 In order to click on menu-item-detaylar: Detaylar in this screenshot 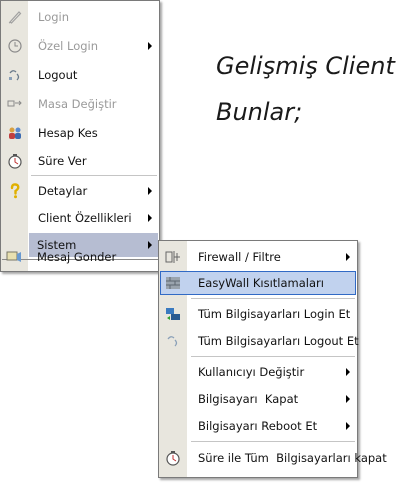, I will do `click(80, 191)`.